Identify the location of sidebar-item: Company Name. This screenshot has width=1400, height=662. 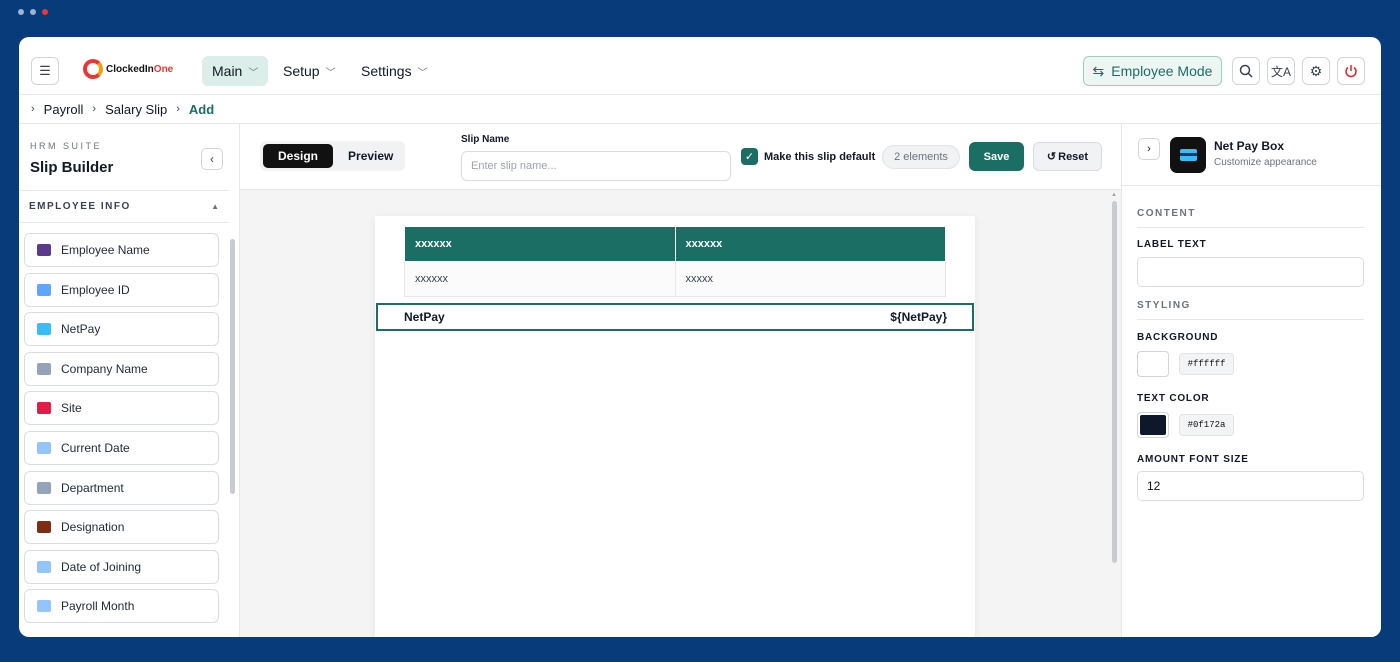
(121, 368).